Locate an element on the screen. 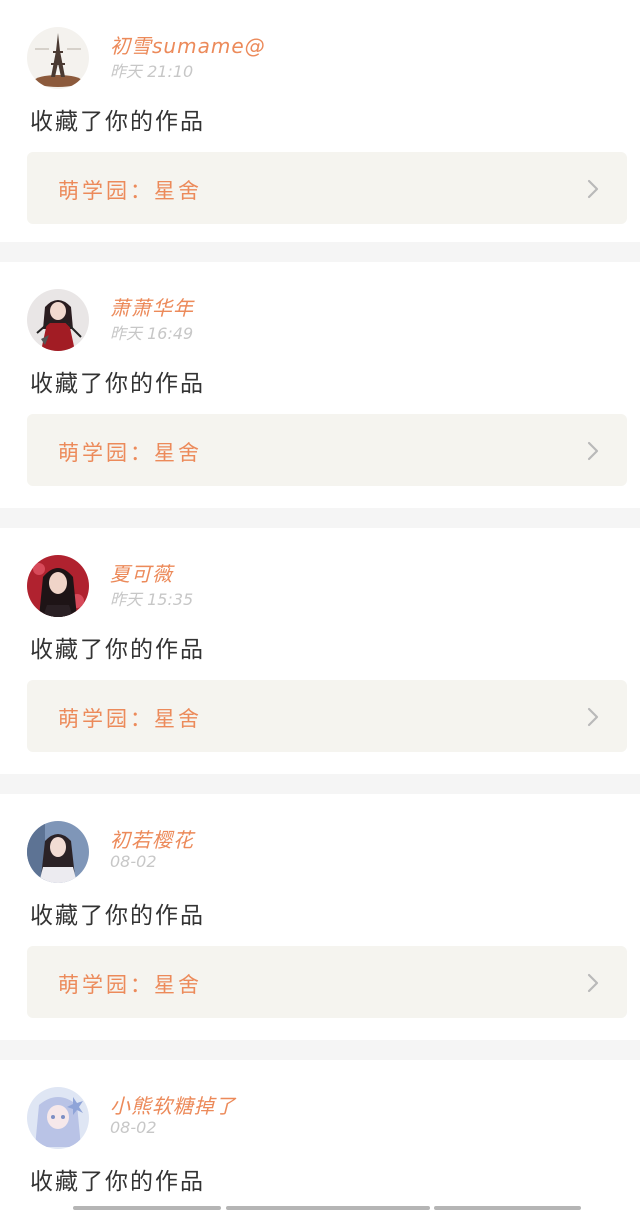  timestamp: 昨天 15:35 is located at coordinates (152, 599).